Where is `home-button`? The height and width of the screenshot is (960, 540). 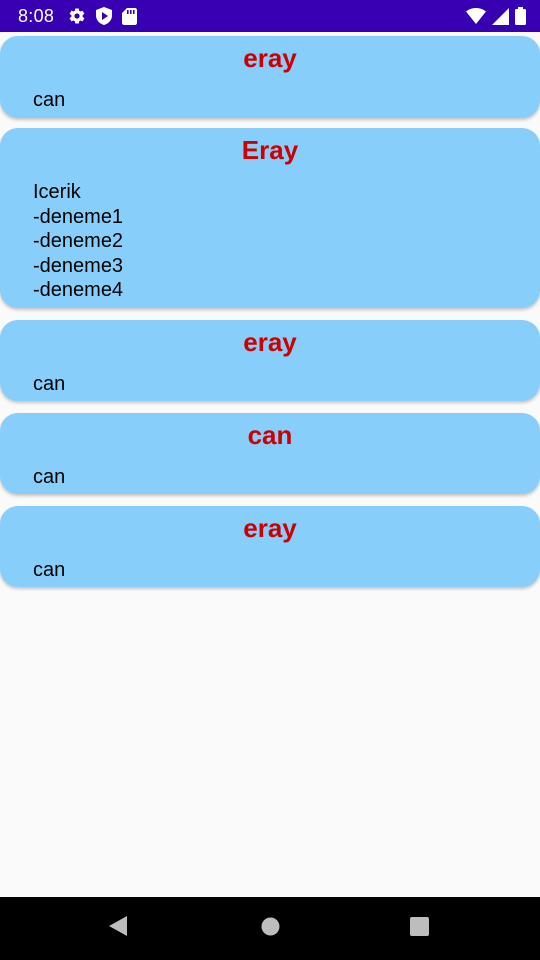
home-button is located at coordinates (270, 928).